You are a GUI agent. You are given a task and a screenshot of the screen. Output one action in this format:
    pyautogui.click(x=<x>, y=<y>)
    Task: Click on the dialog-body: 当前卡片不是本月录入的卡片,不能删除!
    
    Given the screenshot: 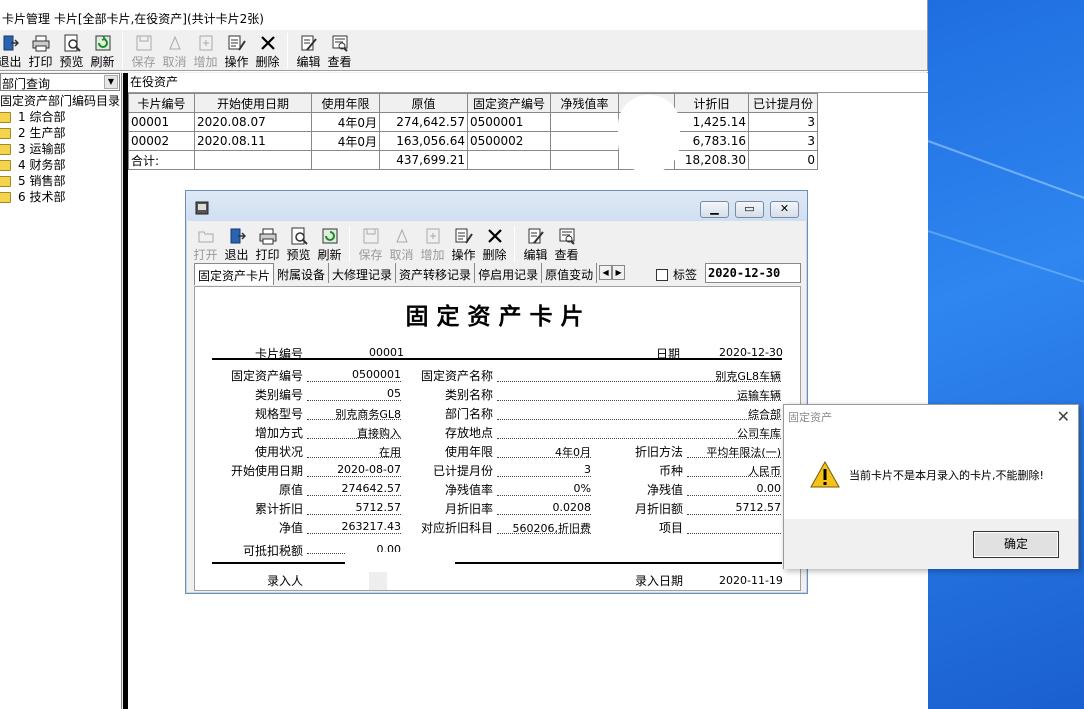 What is the action you would take?
    pyautogui.click(x=931, y=473)
    